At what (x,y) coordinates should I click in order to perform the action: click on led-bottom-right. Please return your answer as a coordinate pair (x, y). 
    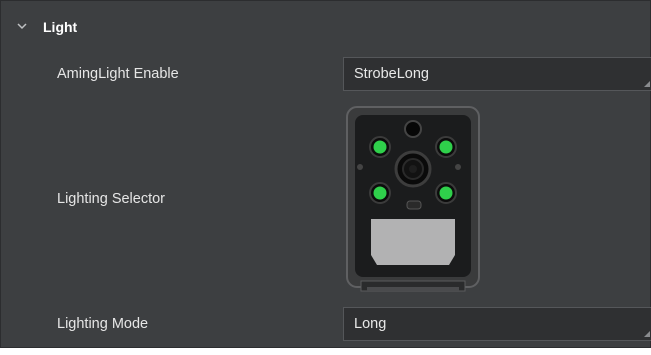
    Looking at the image, I should click on (446, 193).